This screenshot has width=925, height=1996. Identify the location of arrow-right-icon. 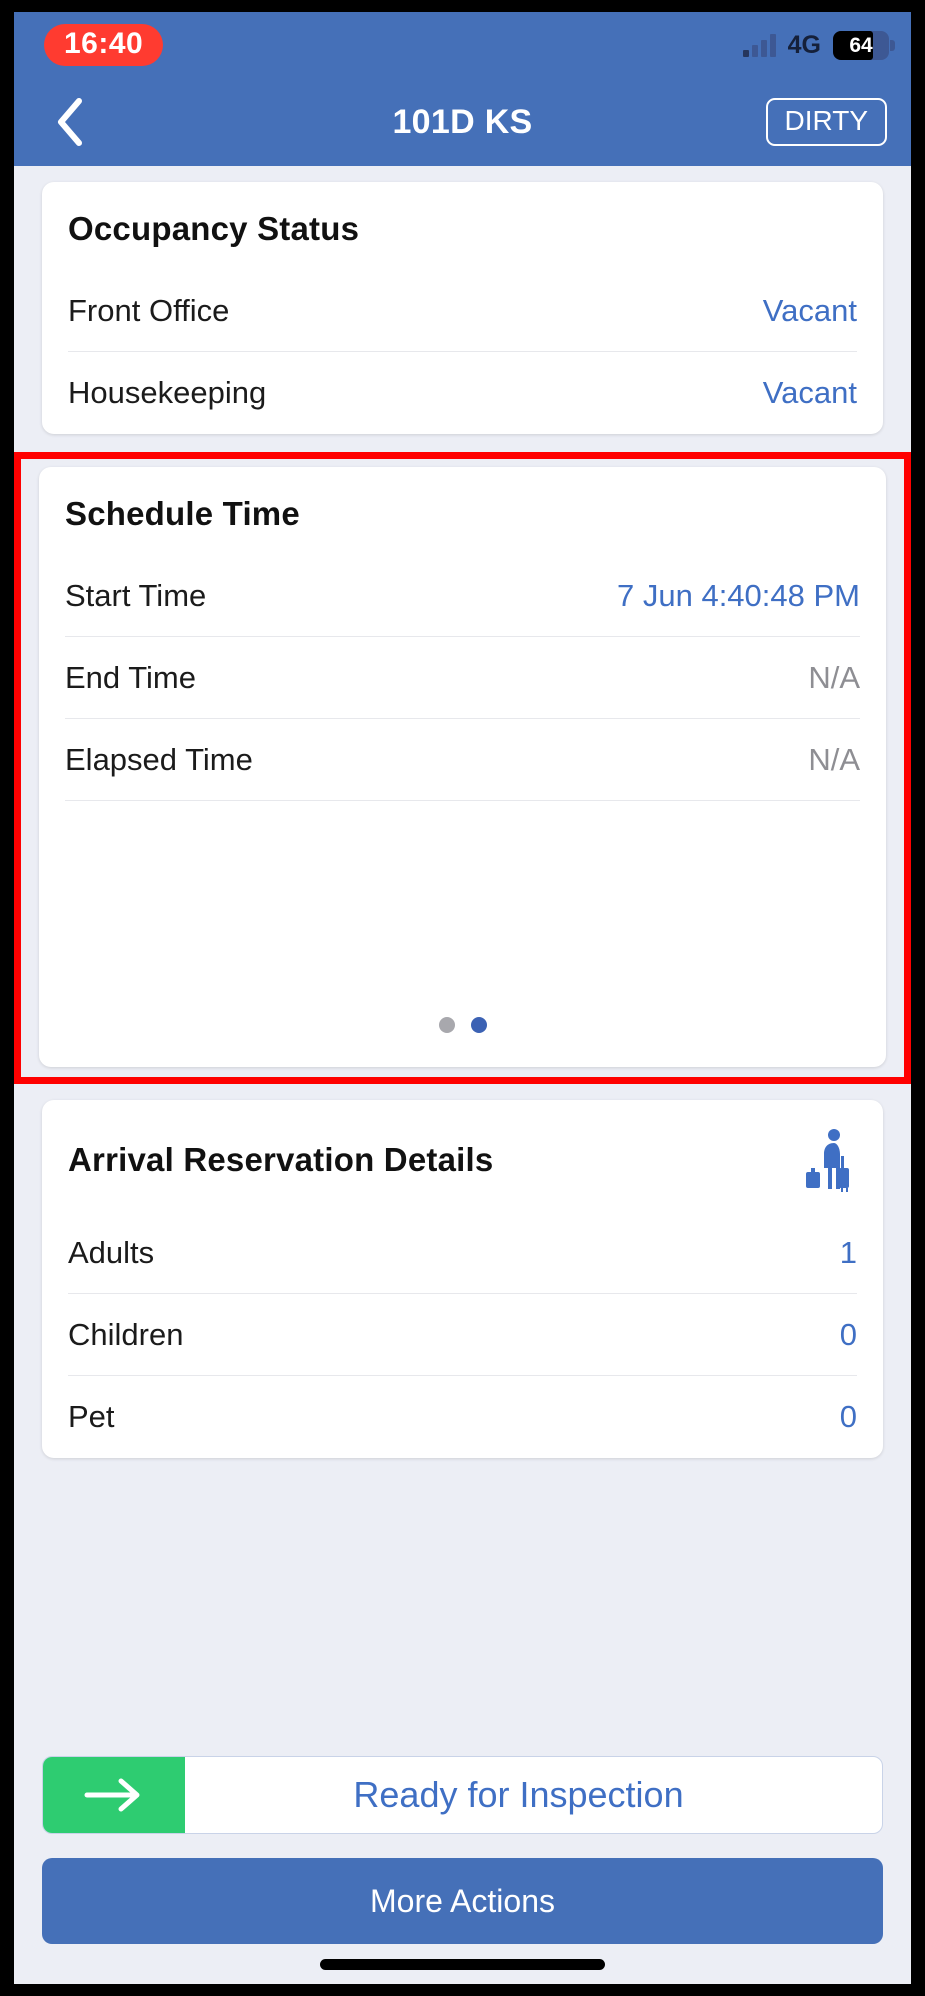
(112, 1795).